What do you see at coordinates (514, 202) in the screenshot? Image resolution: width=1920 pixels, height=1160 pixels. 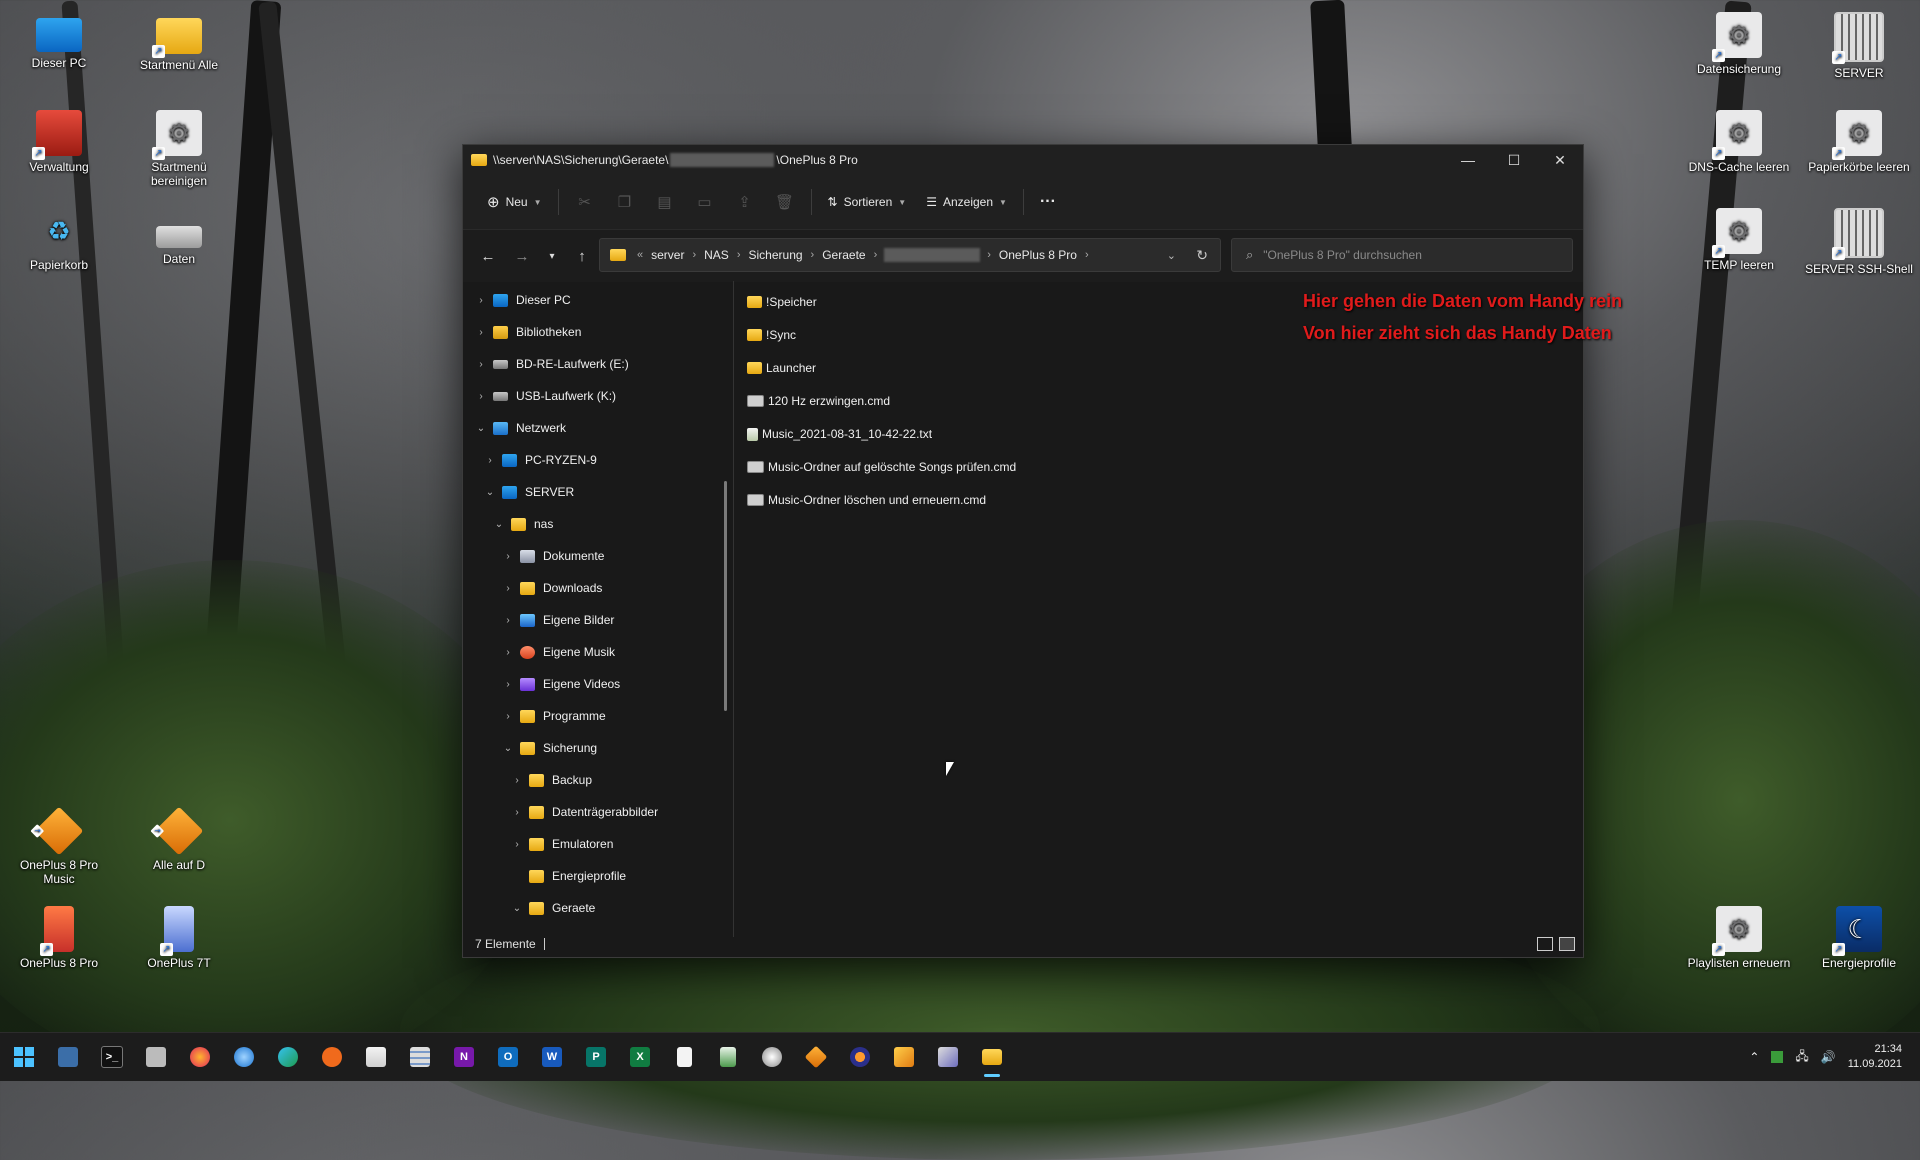 I see `new-button: ⊕ Neu ▼` at bounding box center [514, 202].